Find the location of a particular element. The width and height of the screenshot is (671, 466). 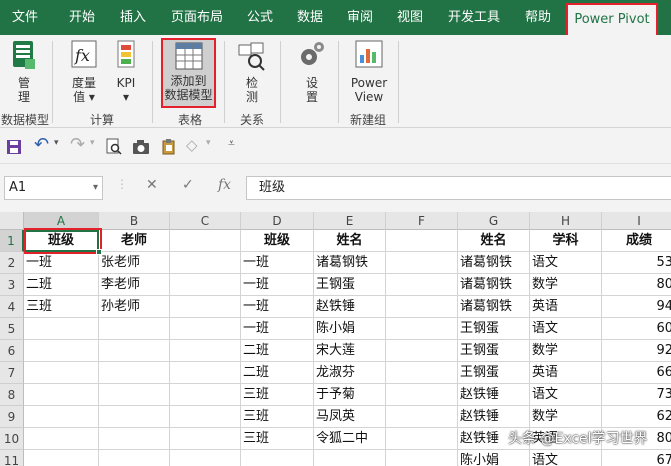

row-header-7: 7 is located at coordinates (12, 373).